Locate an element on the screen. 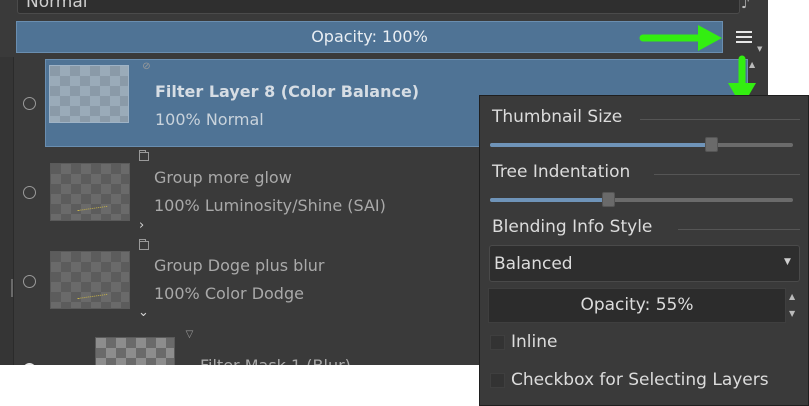 This screenshot has width=809, height=406. spin-down-icon: ▼ is located at coordinates (792, 313).